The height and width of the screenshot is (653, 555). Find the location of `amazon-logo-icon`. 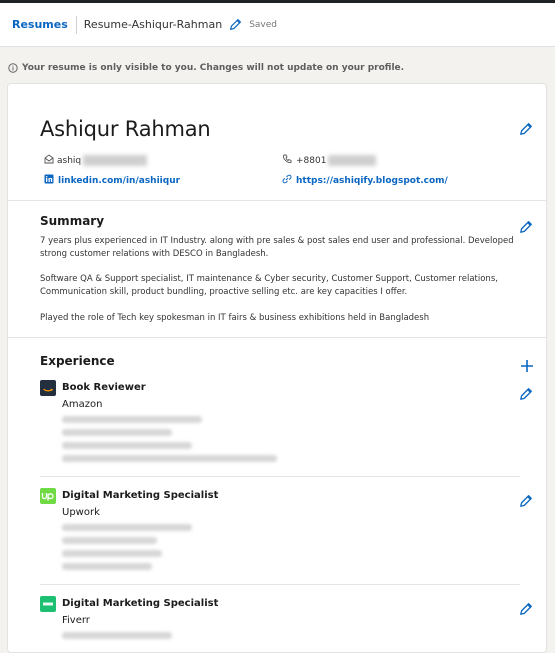

amazon-logo-icon is located at coordinates (48, 388).